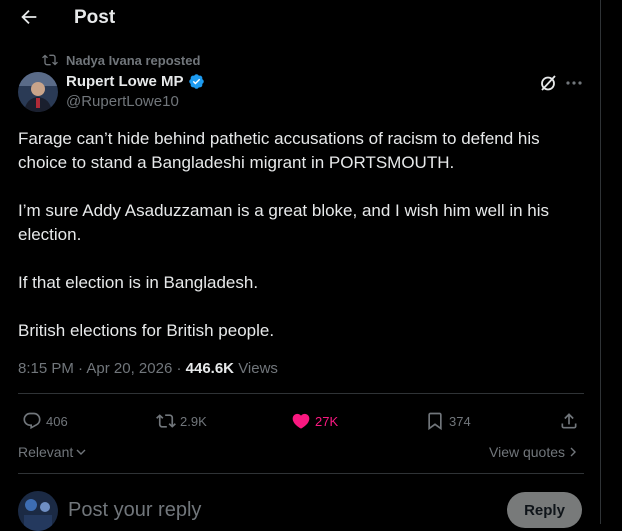 The height and width of the screenshot is (531, 622). Describe the element at coordinates (611, 262) in the screenshot. I see `scrollbar` at that location.